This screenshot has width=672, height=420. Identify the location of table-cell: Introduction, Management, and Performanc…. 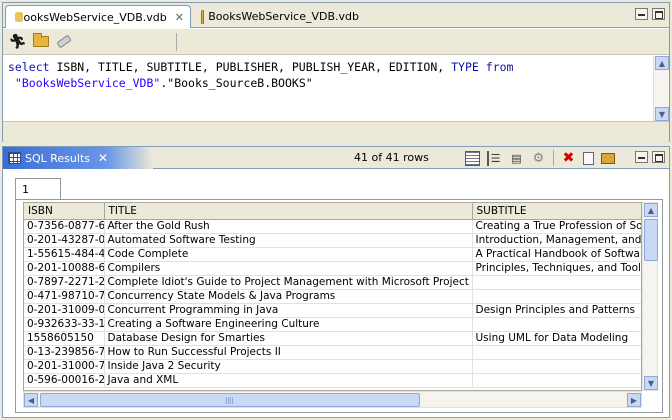
(556, 240).